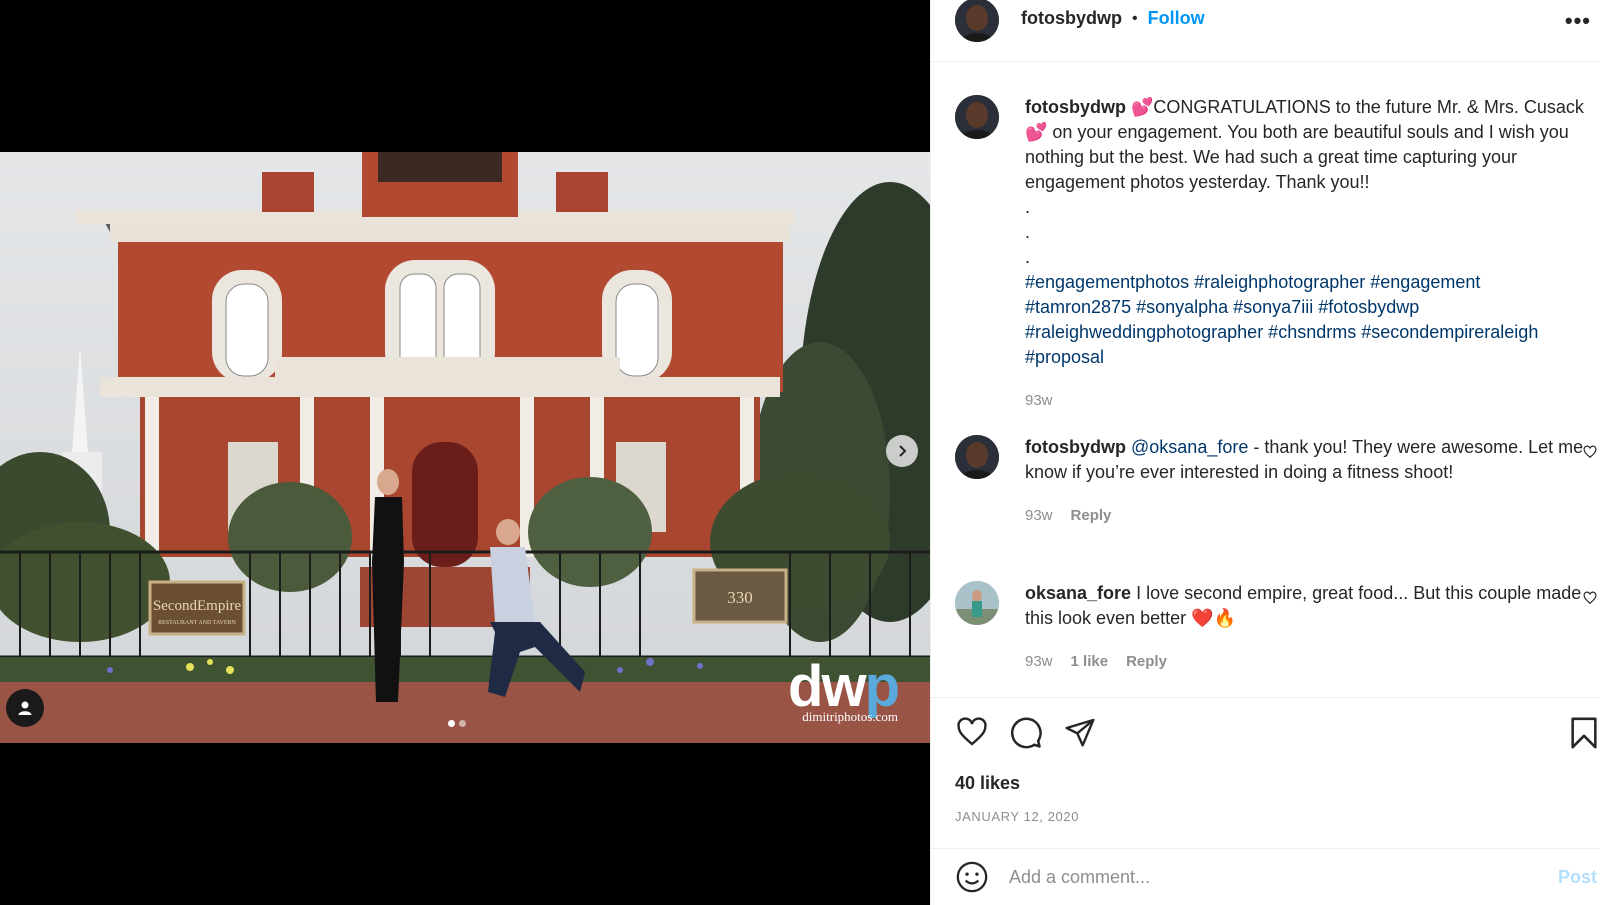 The width and height of the screenshot is (1600, 905). Describe the element at coordinates (1265, 31) in the screenshot. I see `post-header: fotosbydwp • Follow •••` at that location.